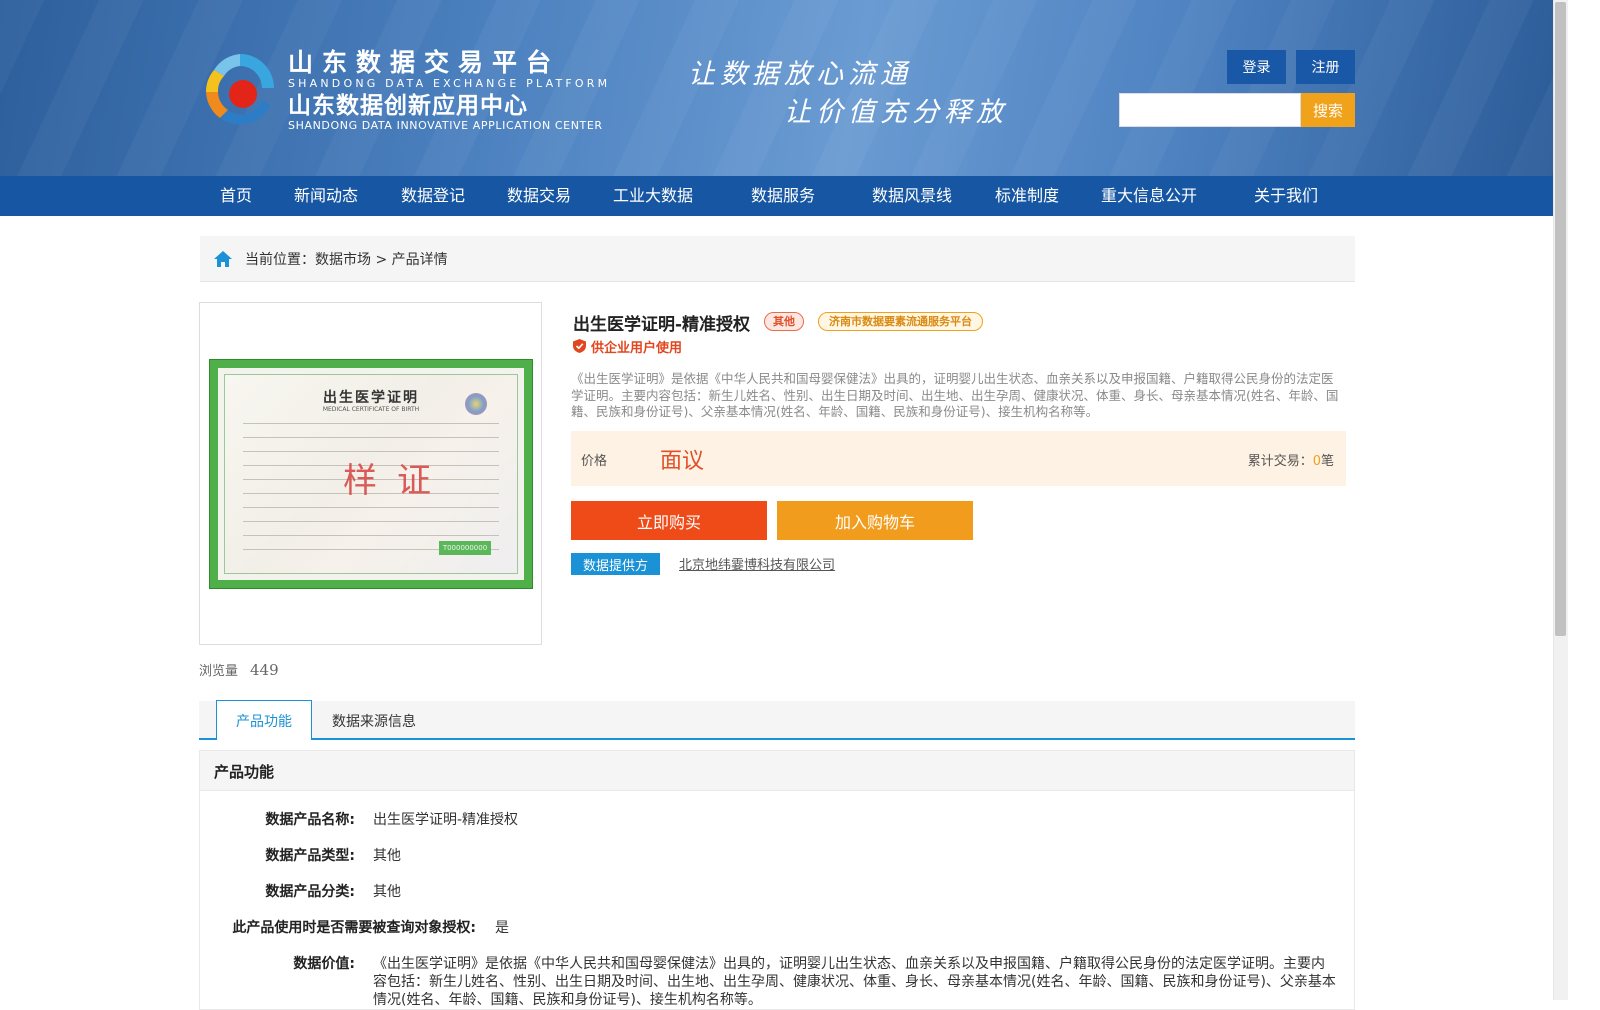  Describe the element at coordinates (1286, 196) in the screenshot. I see `nav-about: 关于我们` at that location.